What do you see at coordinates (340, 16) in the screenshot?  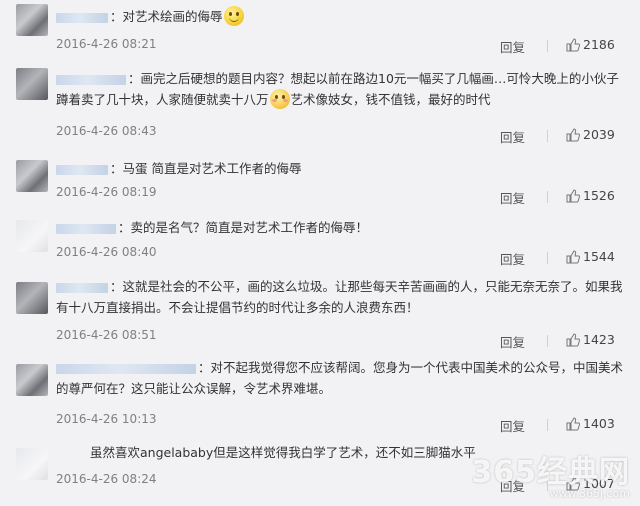 I see `comment-text-line: ：对艺术绘画的侮辱` at bounding box center [340, 16].